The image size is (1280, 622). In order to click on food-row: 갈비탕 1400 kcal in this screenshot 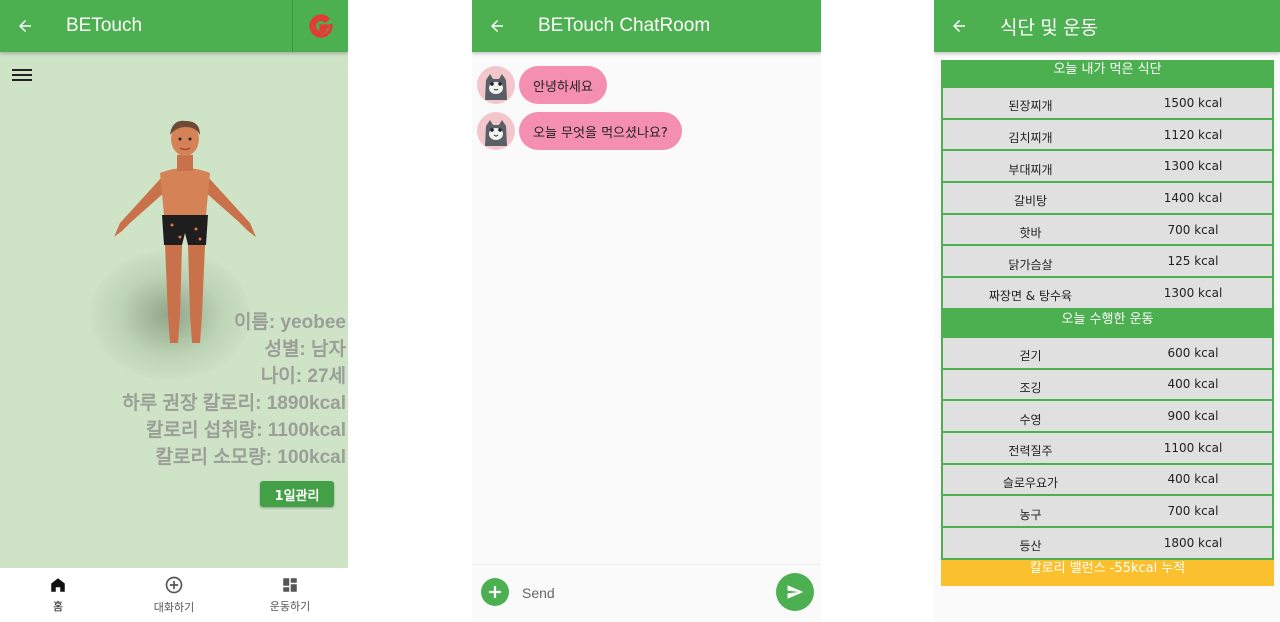, I will do `click(1107, 199)`.